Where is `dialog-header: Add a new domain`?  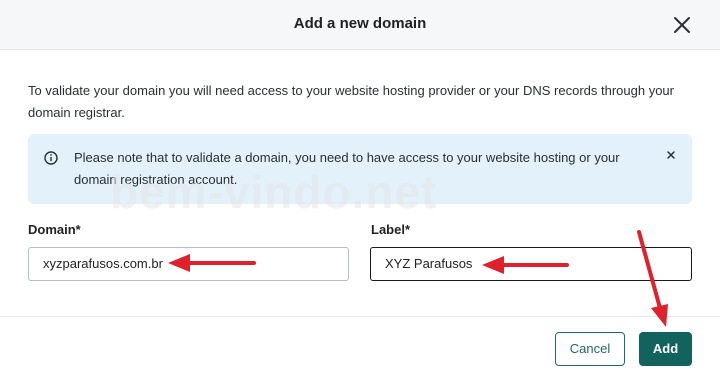 dialog-header: Add a new domain is located at coordinates (360, 25).